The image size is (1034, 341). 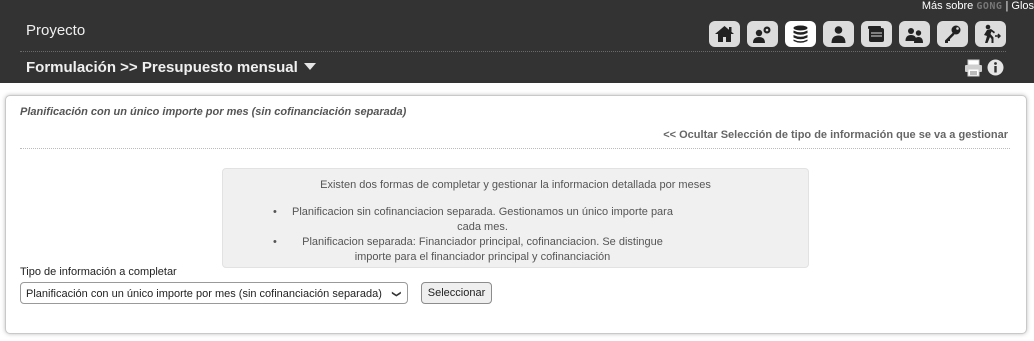 I want to click on caret-down-icon, so click(x=309, y=66).